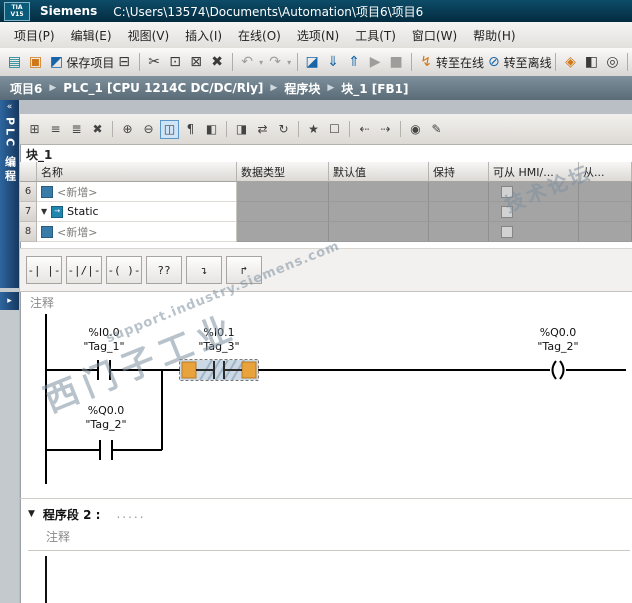 This screenshot has width=632, height=603. I want to click on insert-empty-box-icon: ☐, so click(334, 129).